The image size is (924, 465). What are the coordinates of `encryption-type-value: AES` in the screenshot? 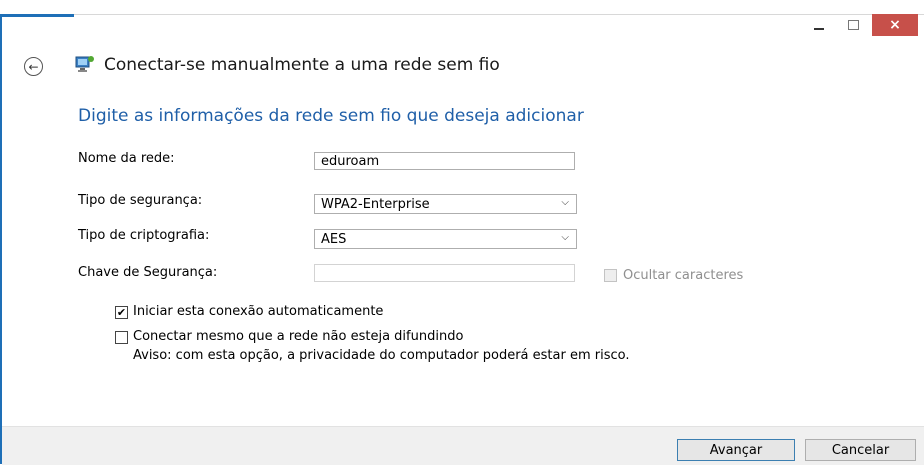 It's located at (334, 239).